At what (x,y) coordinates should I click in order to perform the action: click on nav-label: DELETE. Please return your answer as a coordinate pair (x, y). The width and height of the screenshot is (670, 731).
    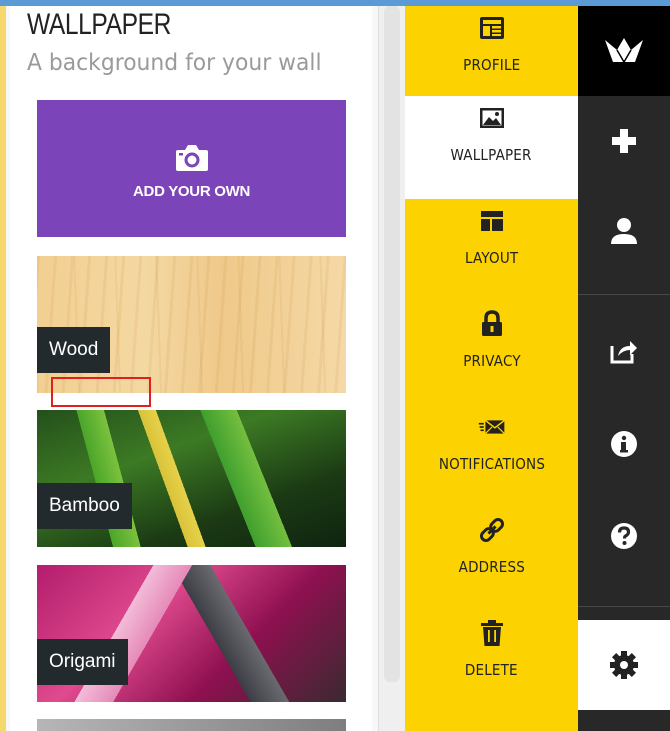
    Looking at the image, I should click on (491, 670).